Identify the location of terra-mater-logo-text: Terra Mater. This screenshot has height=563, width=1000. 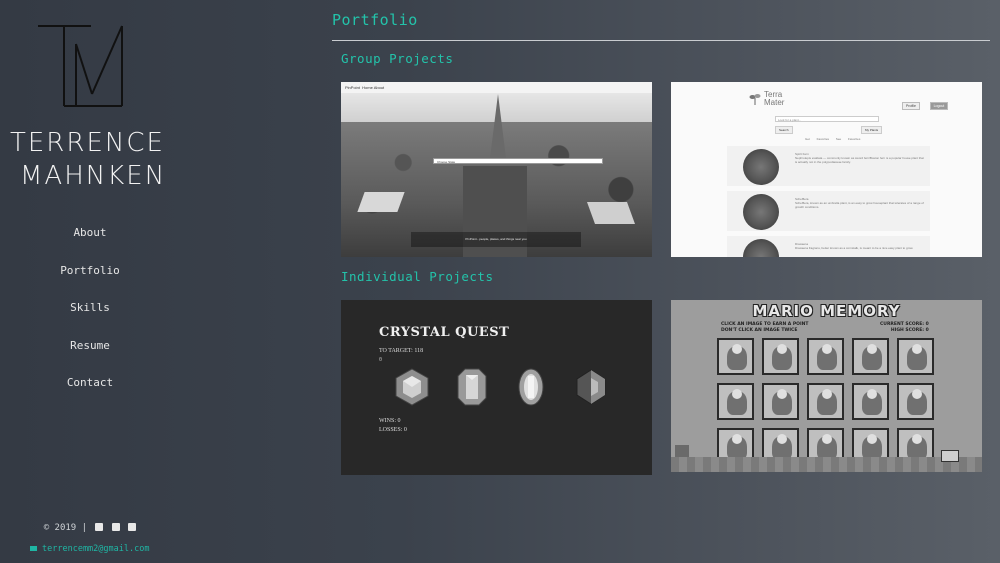
(774, 99).